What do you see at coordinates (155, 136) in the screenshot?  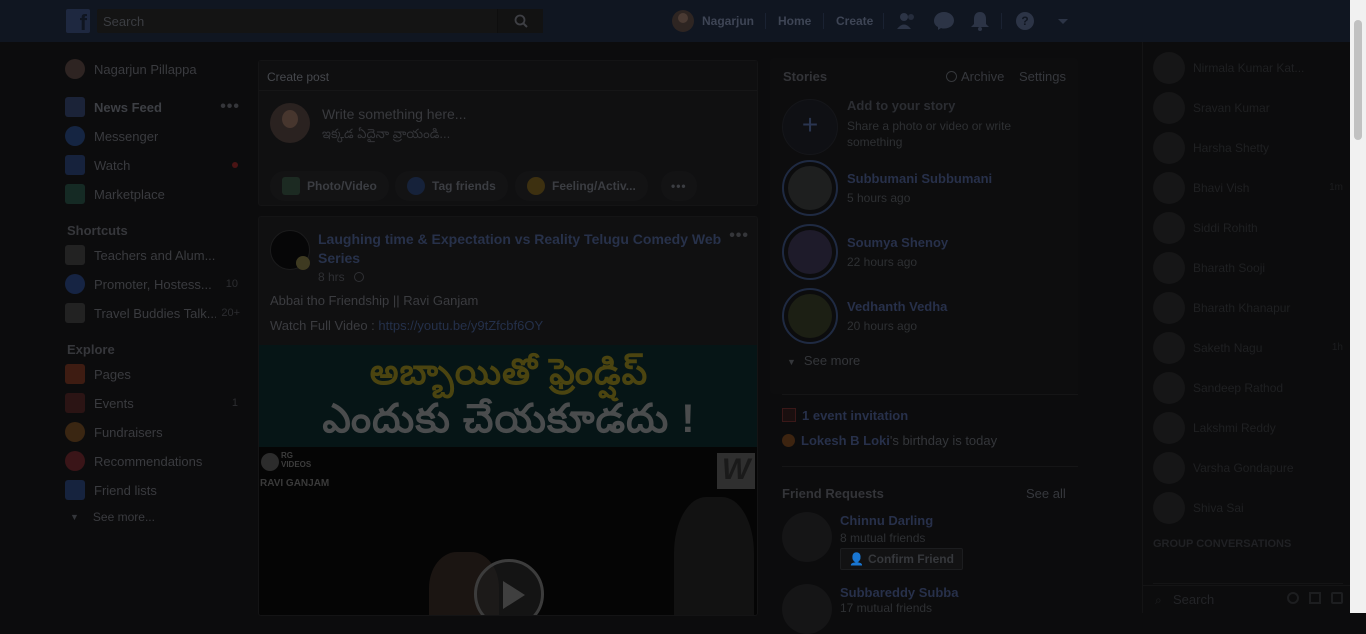 I see `sidebar-item-messenger: Messenger` at bounding box center [155, 136].